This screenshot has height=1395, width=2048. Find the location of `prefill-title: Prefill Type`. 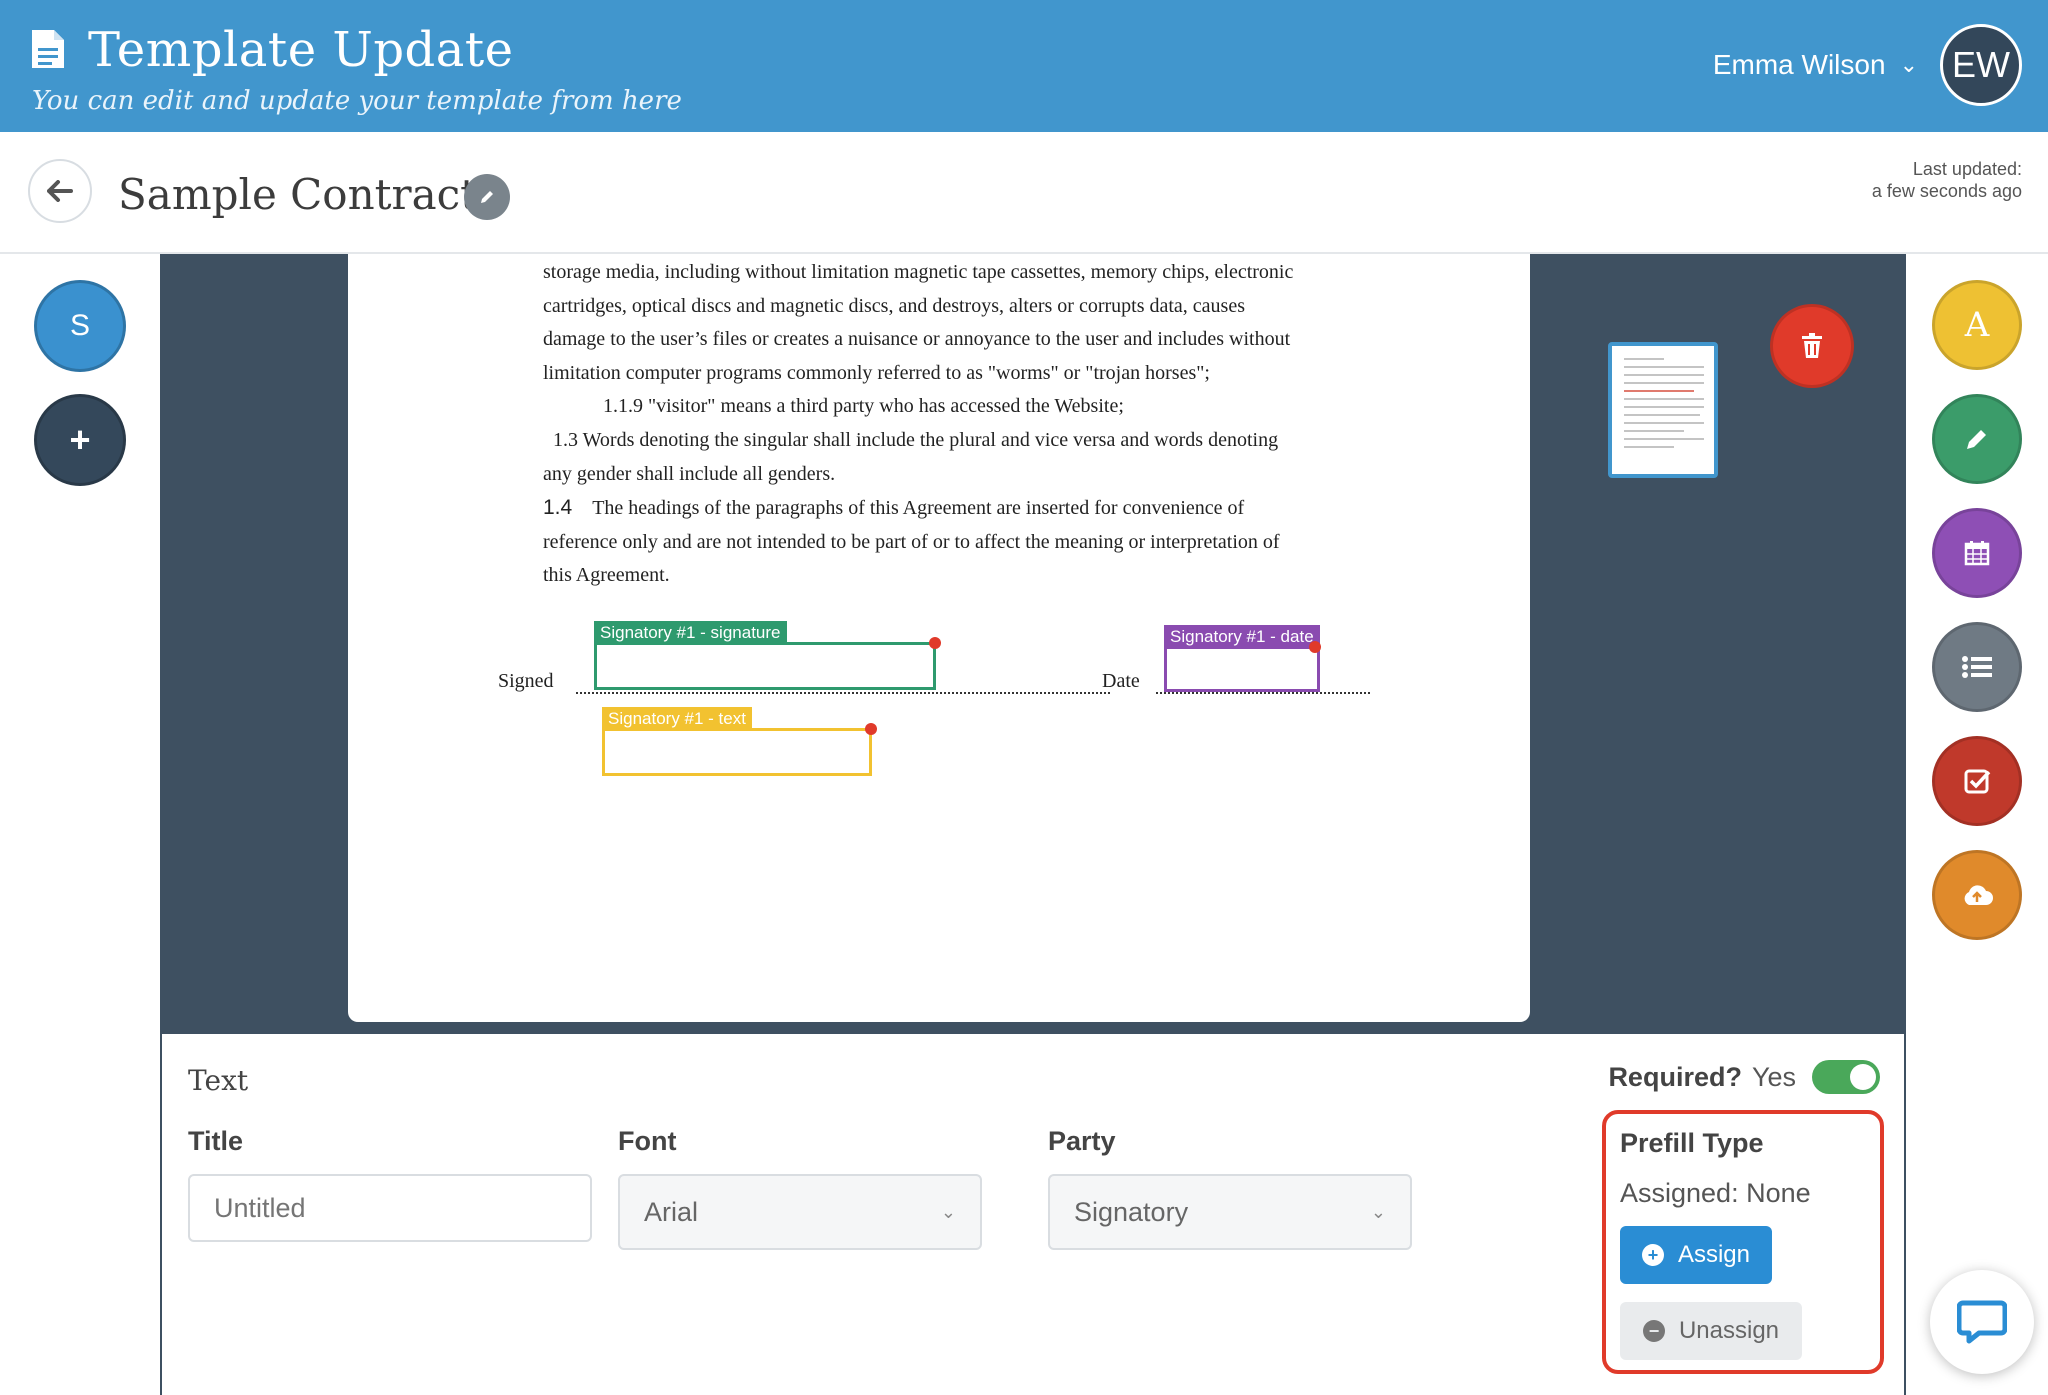

prefill-title: Prefill Type is located at coordinates (1692, 1143).